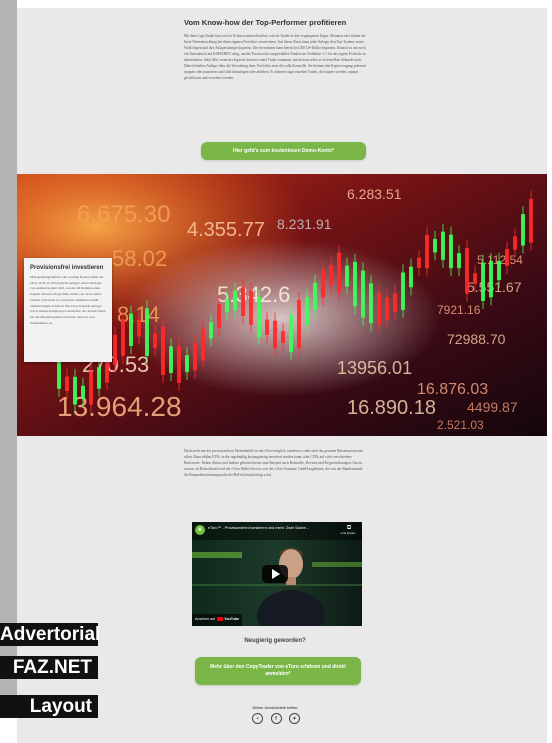 This screenshot has height=743, width=552. What do you see at coordinates (123, 214) in the screenshot?
I see `ticker-number: 6.675.30` at bounding box center [123, 214].